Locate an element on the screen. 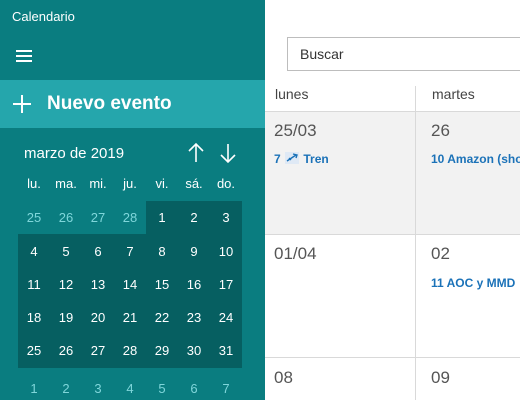  dow-label: vi. is located at coordinates (162, 183).